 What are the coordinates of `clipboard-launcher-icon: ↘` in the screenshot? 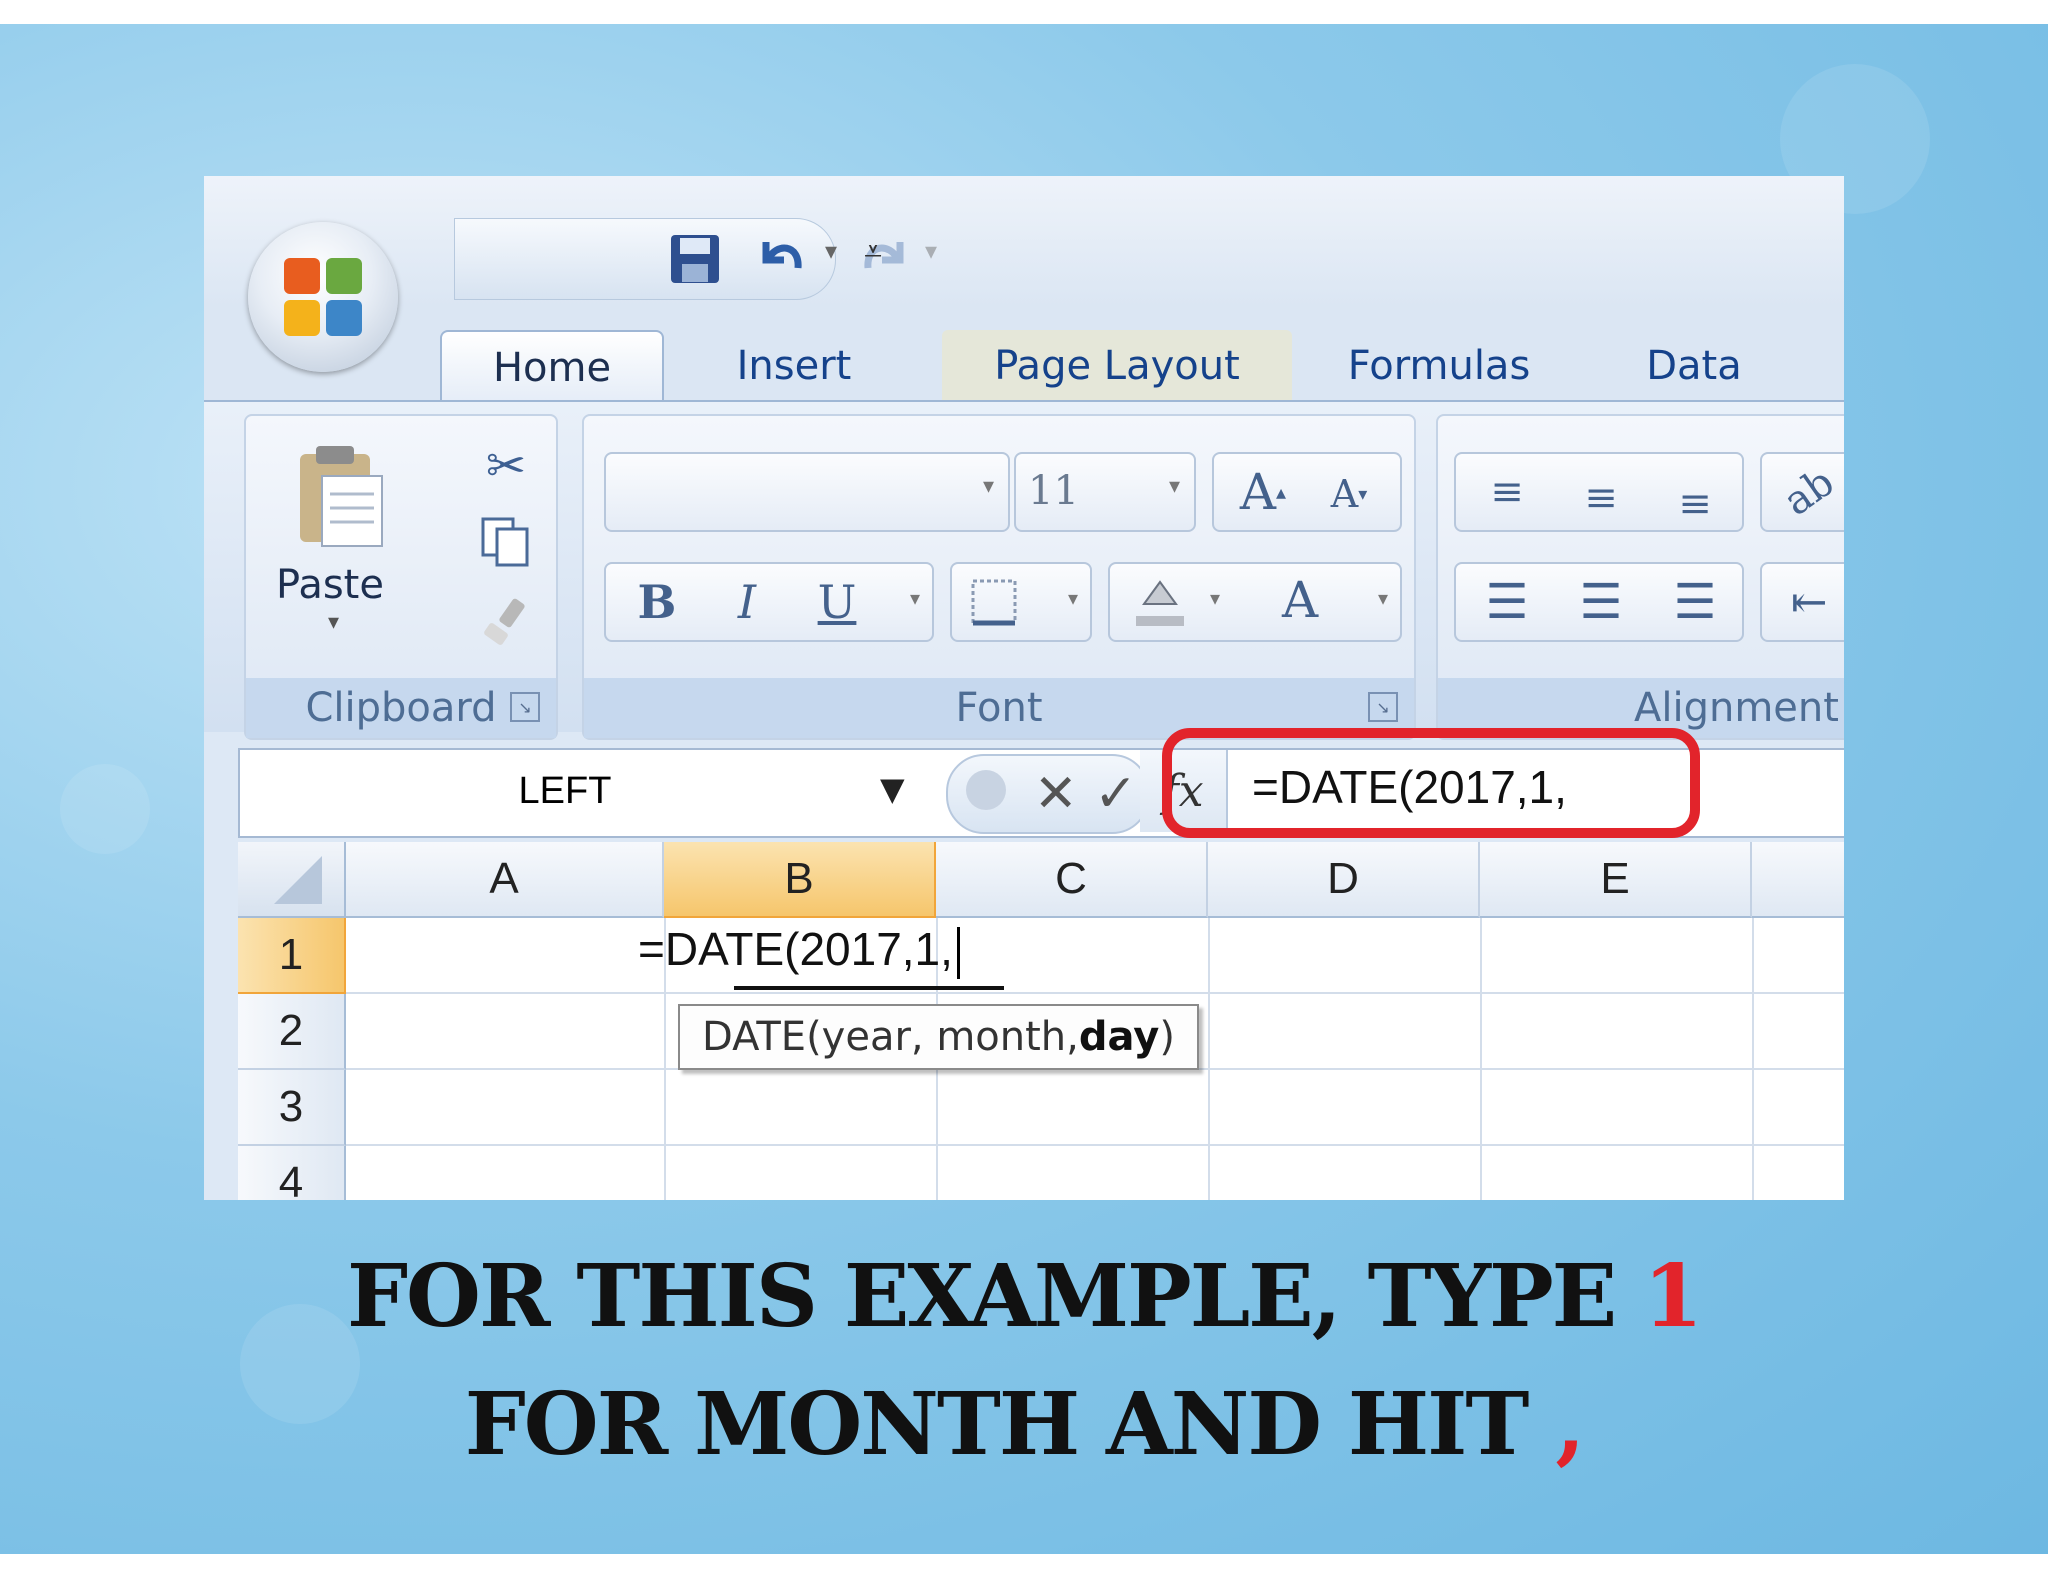 It's located at (525, 707).